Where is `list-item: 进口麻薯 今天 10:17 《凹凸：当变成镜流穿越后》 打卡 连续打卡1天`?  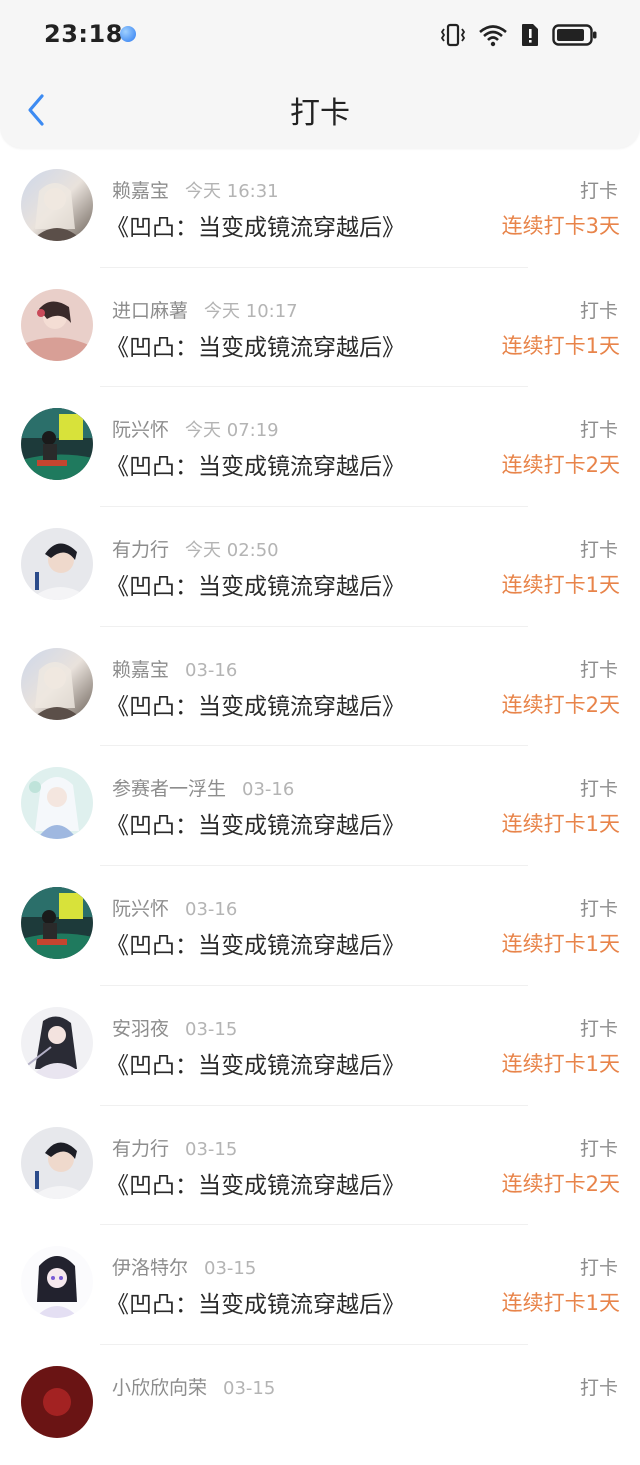
list-item: 进口麻薯 今天 10:17 《凹凸：当变成镜流穿越后》 打卡 连续打卡1天 is located at coordinates (320, 328).